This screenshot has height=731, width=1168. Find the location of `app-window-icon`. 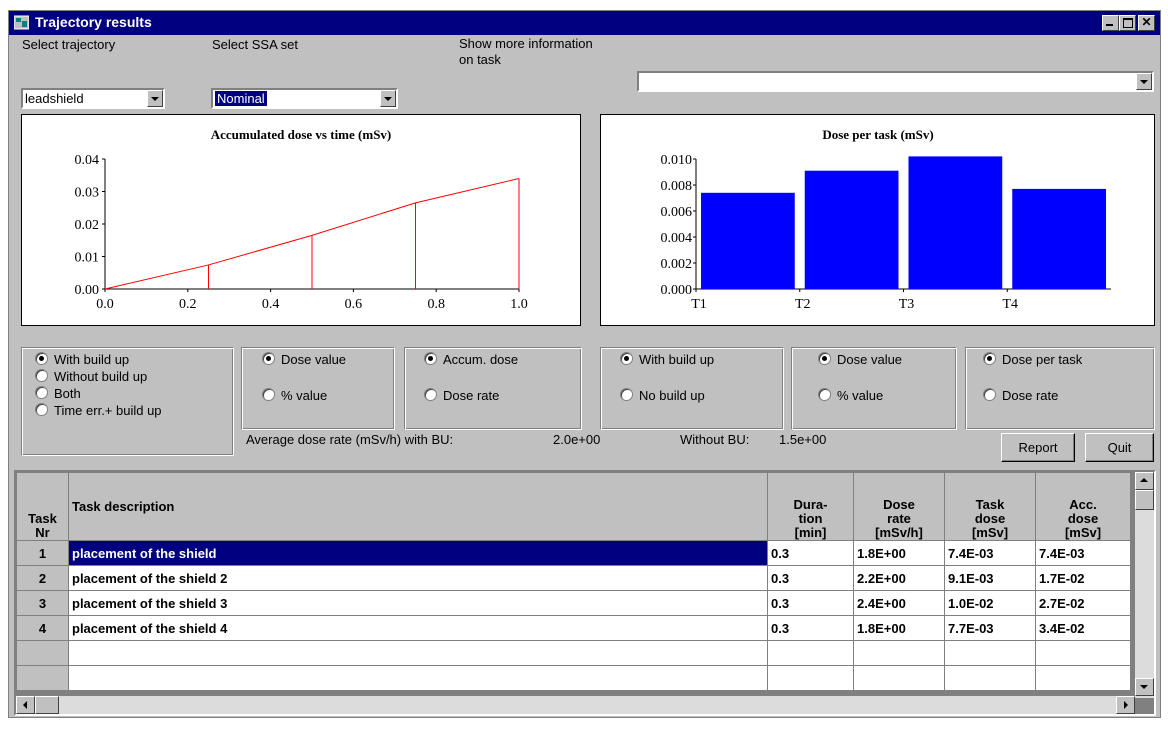

app-window-icon is located at coordinates (21, 22).